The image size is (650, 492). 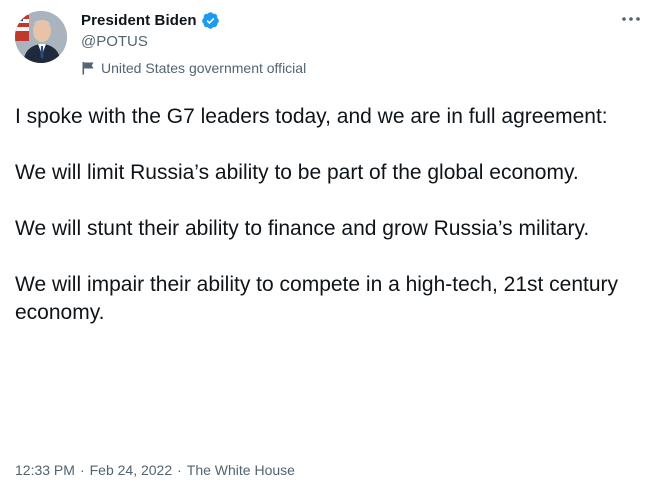 I want to click on avatar, so click(x=41, y=37).